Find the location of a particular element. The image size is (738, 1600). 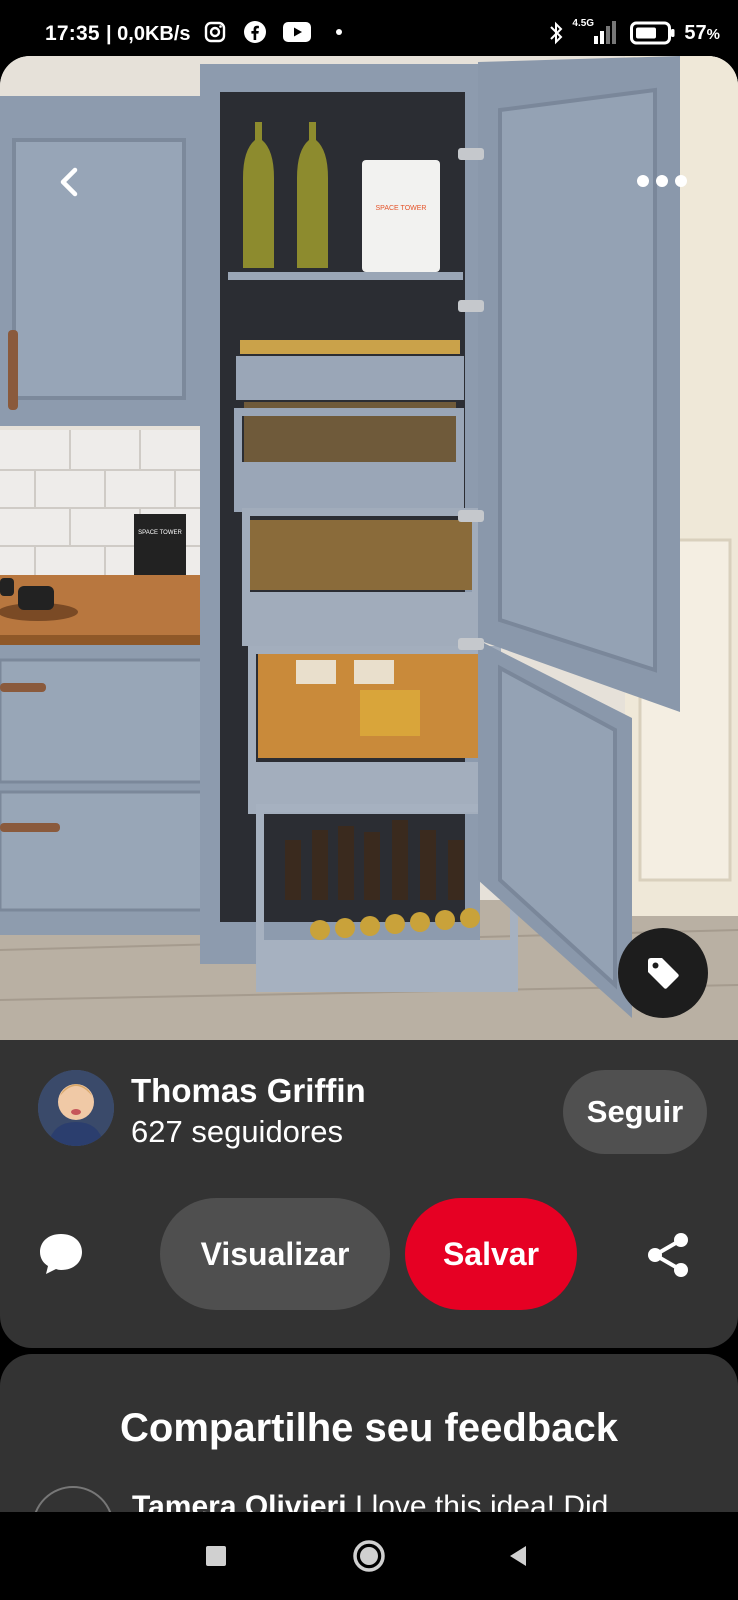

product-tag-button is located at coordinates (663, 973).